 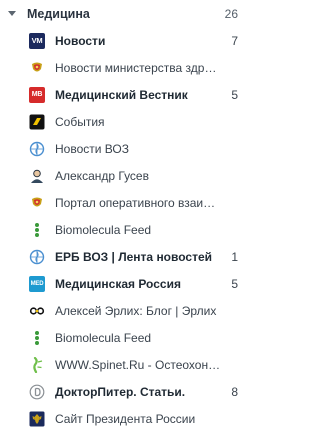 What do you see at coordinates (129, 121) in the screenshot?
I see `feed-item: События` at bounding box center [129, 121].